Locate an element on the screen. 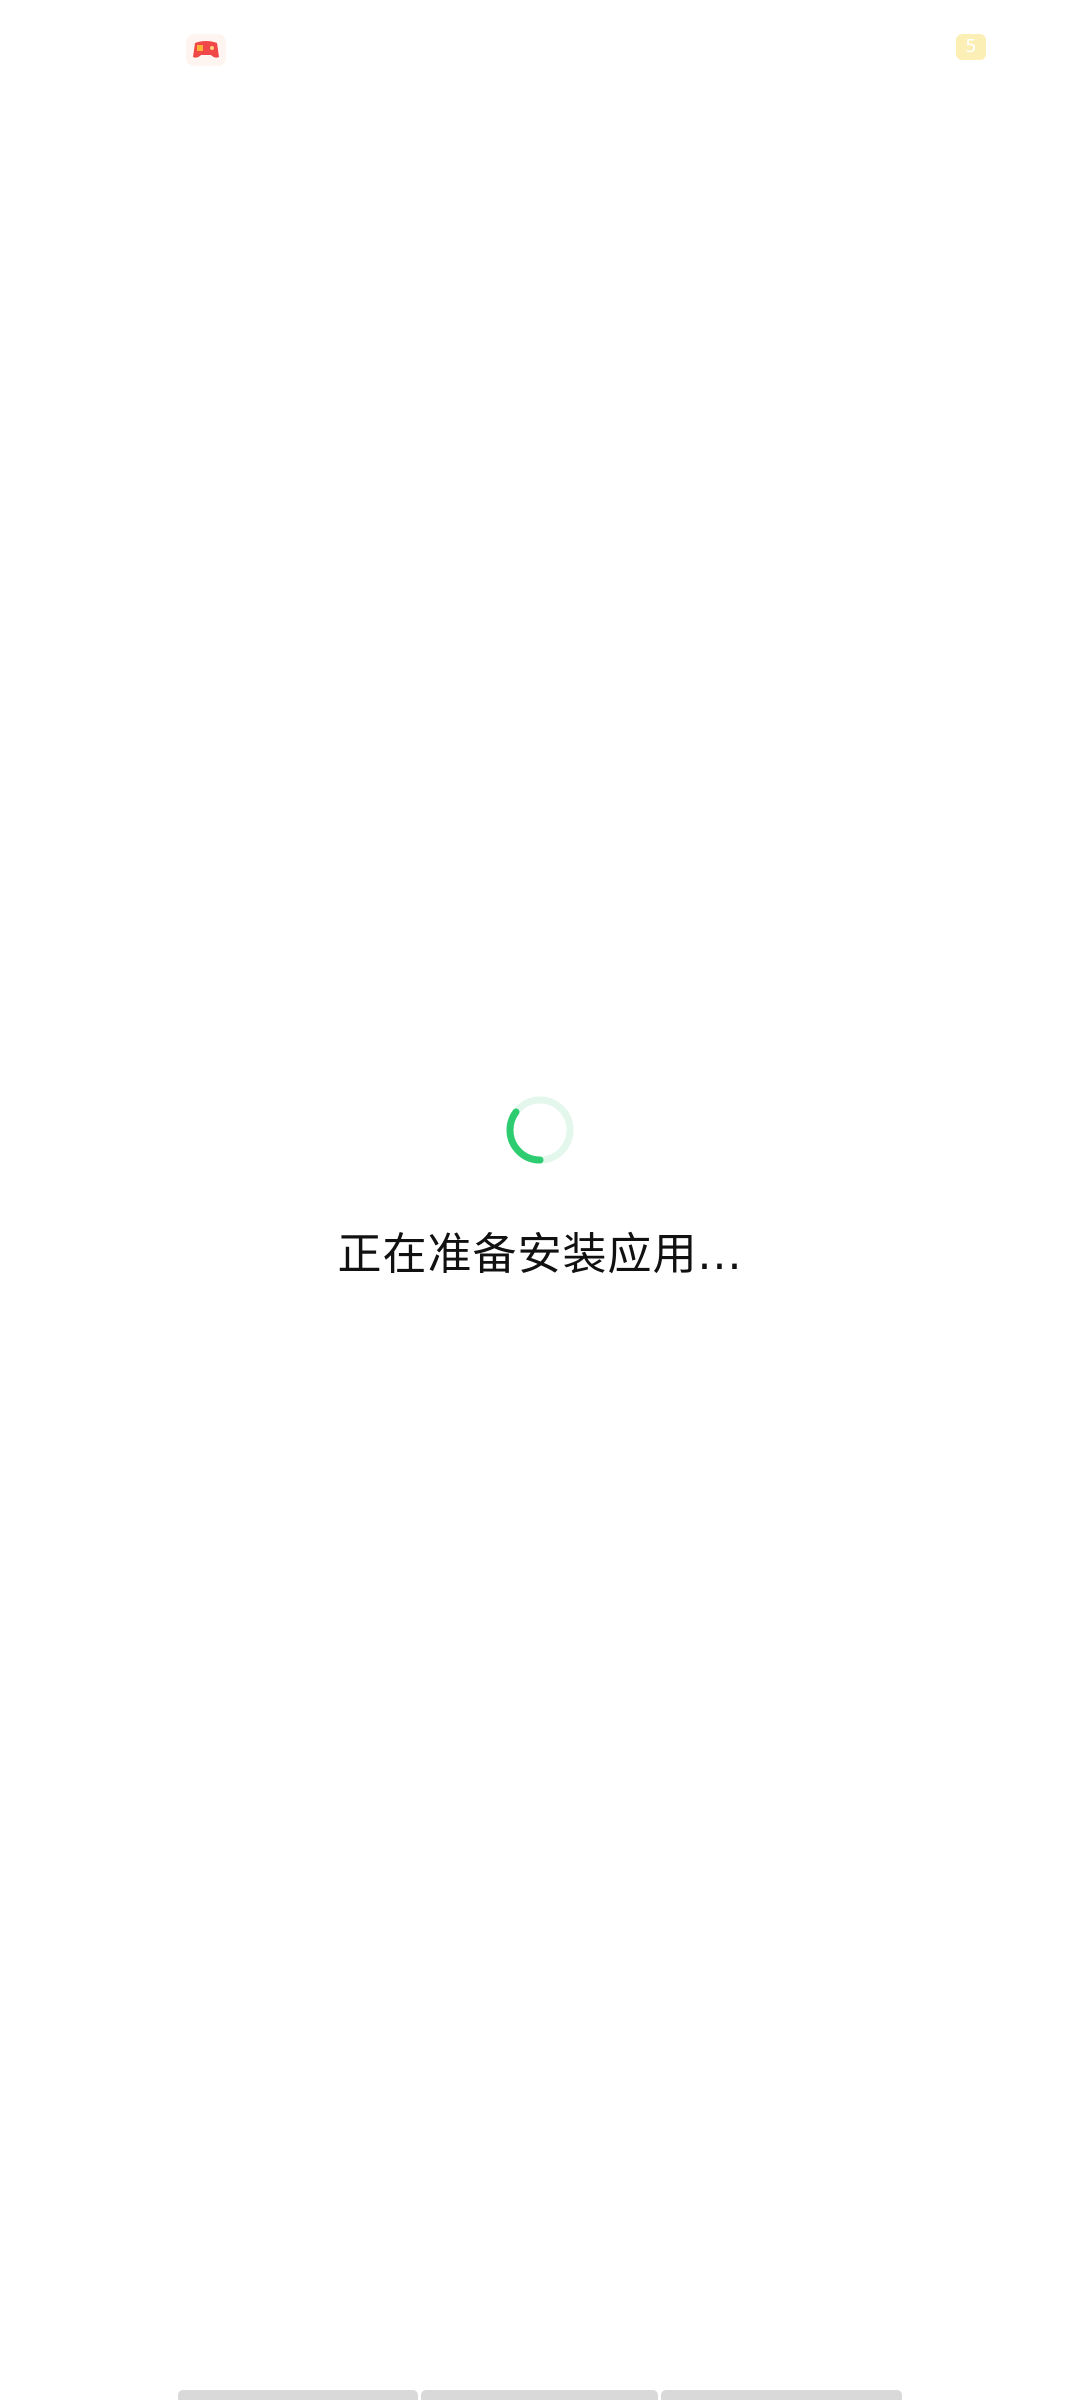 The image size is (1080, 2400). top-bar: 5 is located at coordinates (540, 48).